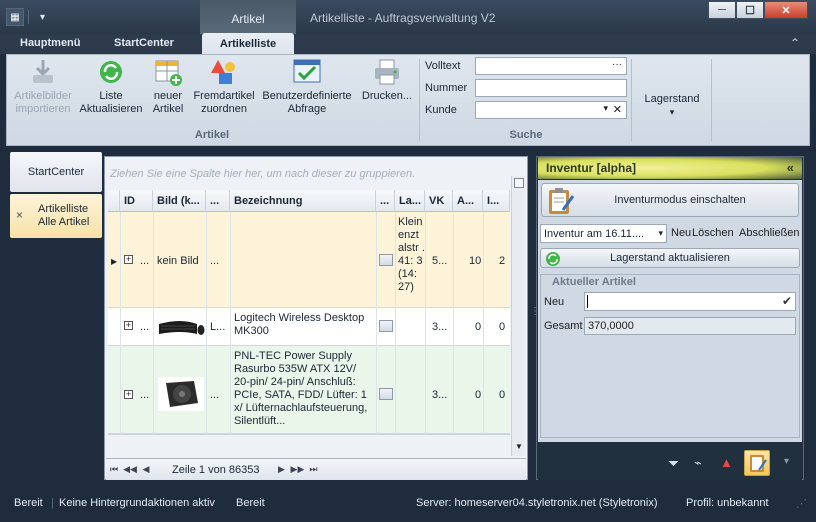 The image size is (816, 522). Describe the element at coordinates (56, 172) in the screenshot. I see `sidebar-item-startcenter: StartCenter` at that location.